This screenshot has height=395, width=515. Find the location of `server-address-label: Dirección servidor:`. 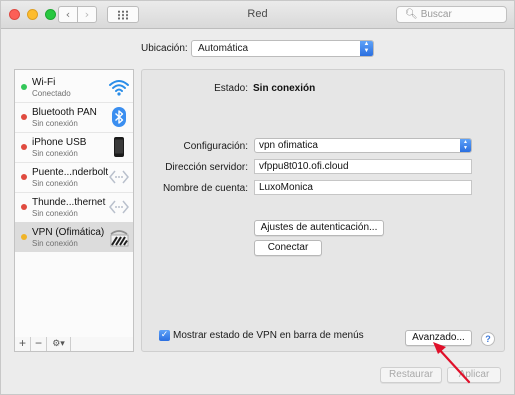

server-address-label: Dirección servidor: is located at coordinates (206, 167).